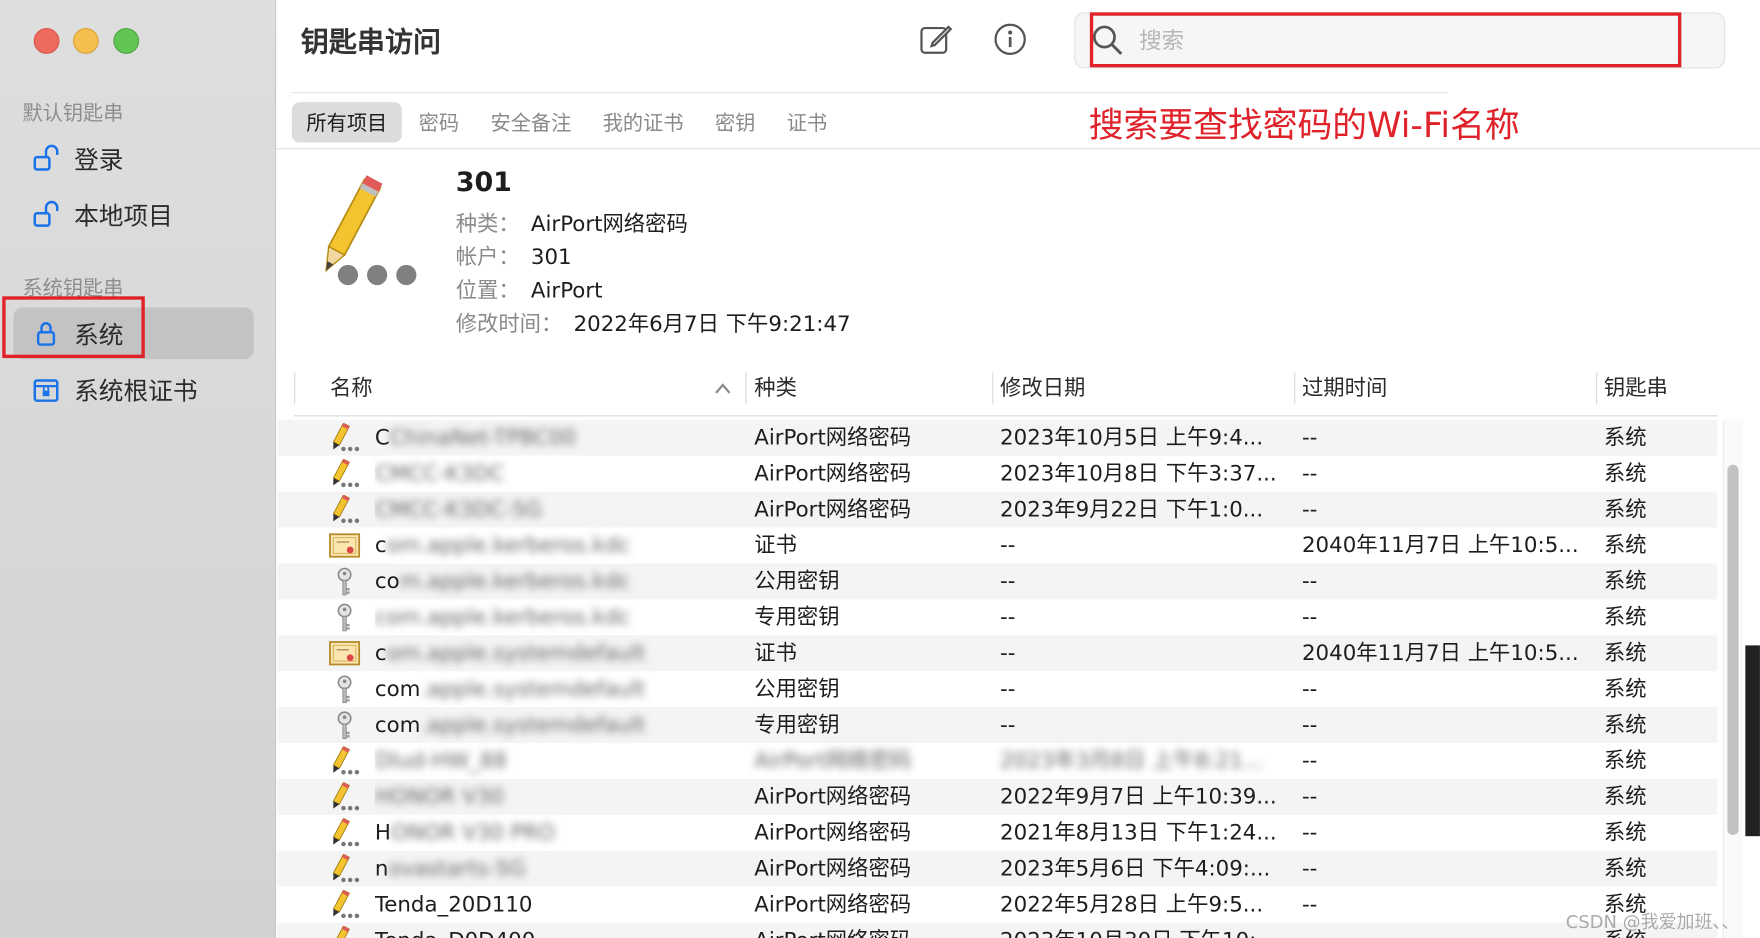  Describe the element at coordinates (126, 41) in the screenshot. I see `zoom-window-button` at that location.